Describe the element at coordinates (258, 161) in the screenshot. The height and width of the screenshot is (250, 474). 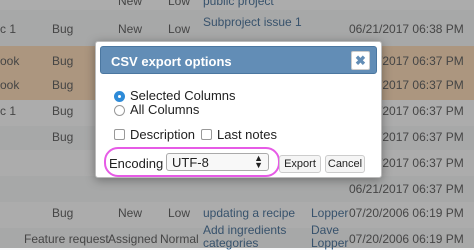
I see `select-arrows-icon: ▲ ▼` at that location.